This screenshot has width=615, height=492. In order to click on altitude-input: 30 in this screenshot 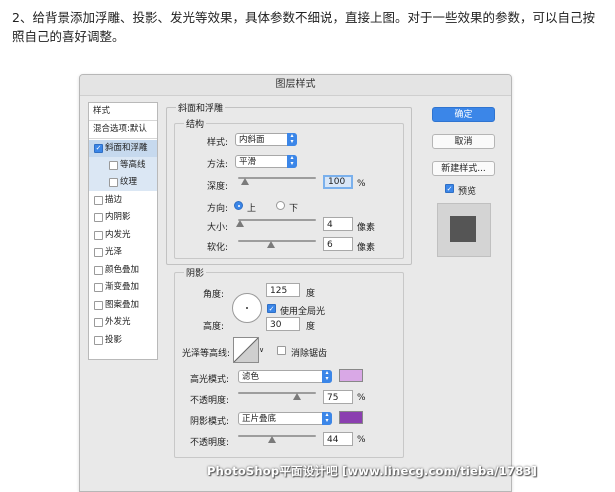, I will do `click(283, 324)`.